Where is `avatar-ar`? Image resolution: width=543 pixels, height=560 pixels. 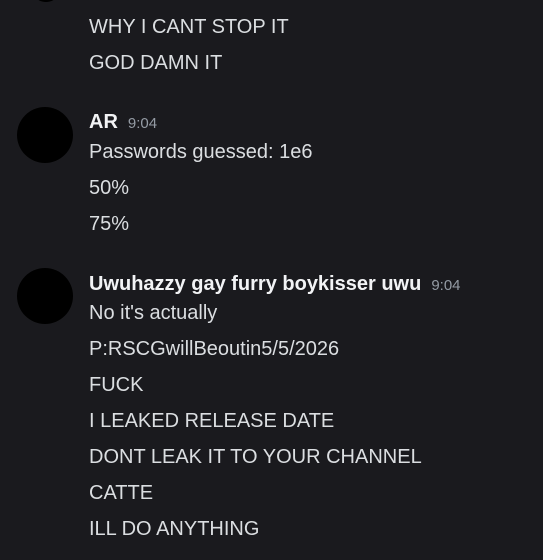
avatar-ar is located at coordinates (45, 135).